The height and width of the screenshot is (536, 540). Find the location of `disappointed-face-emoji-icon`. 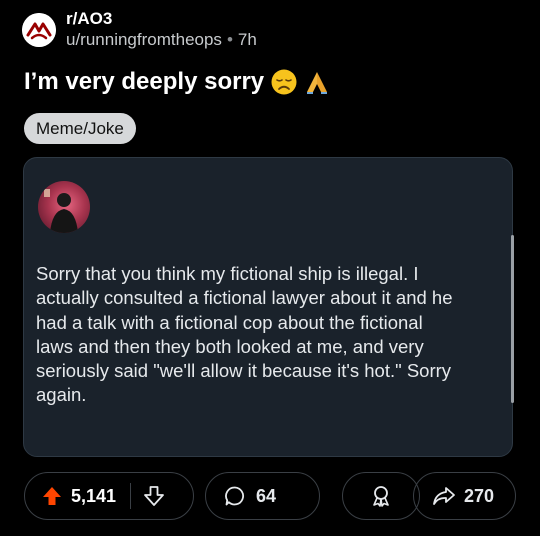

disappointed-face-emoji-icon is located at coordinates (284, 82).